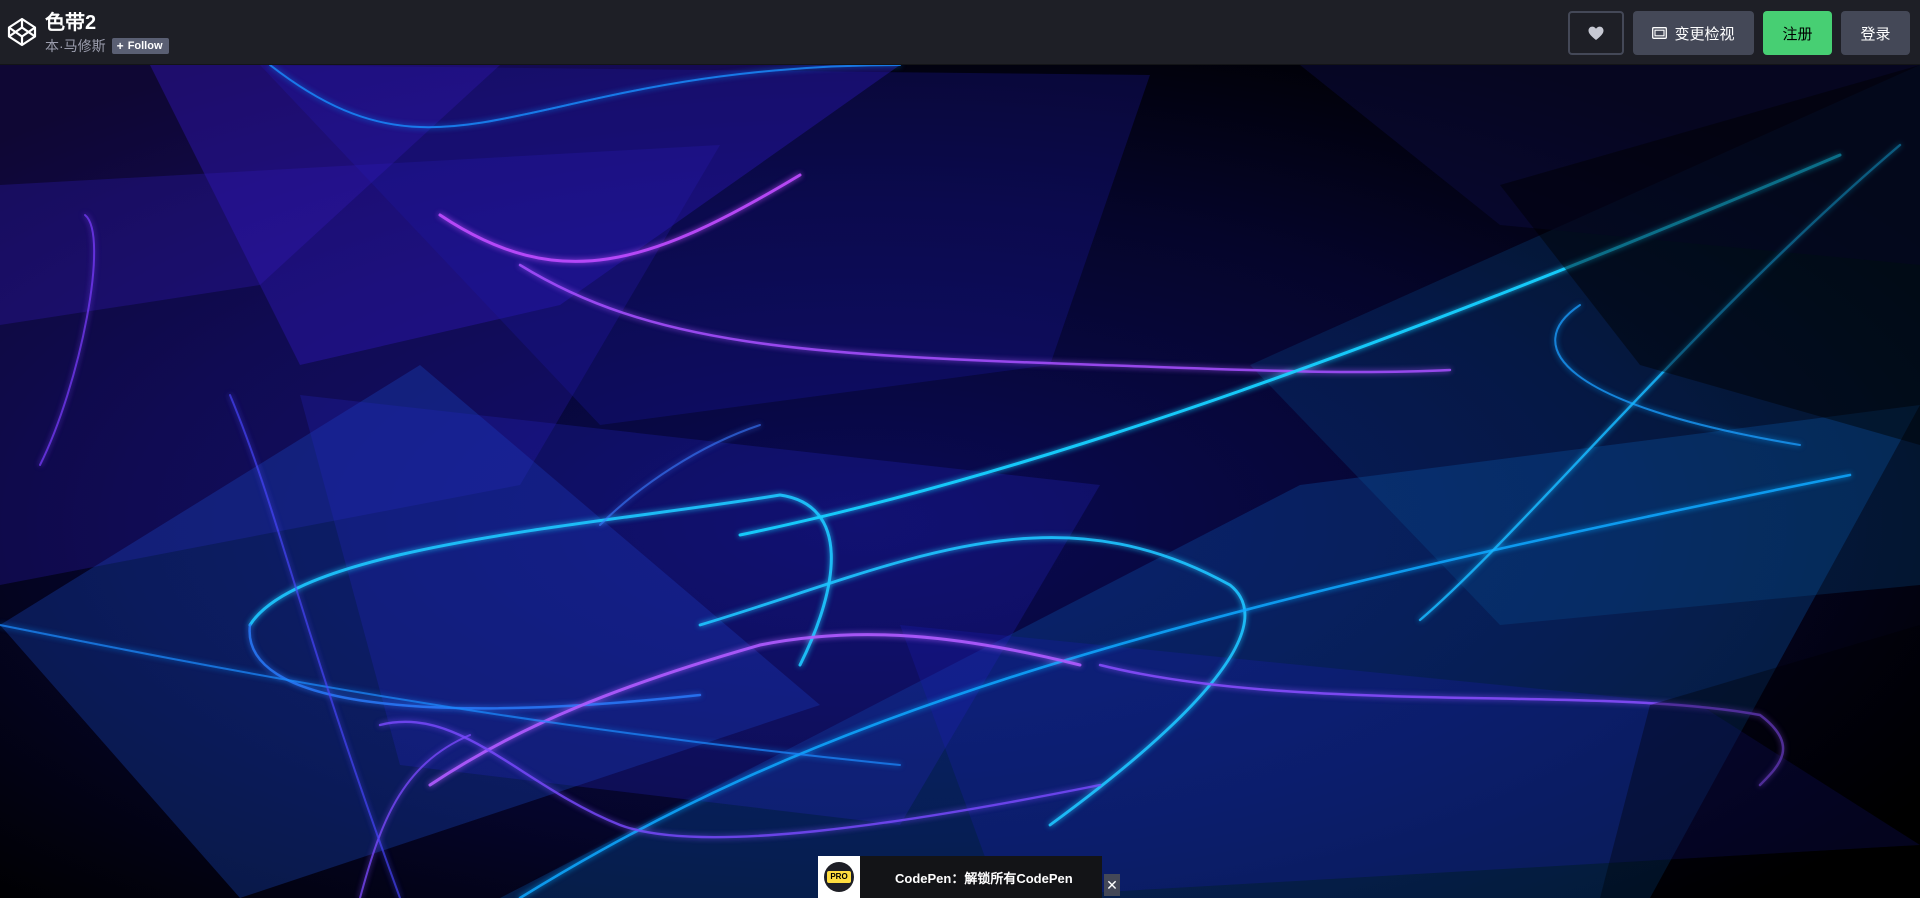 This screenshot has height=898, width=1920. What do you see at coordinates (145, 46) in the screenshot?
I see `follow-label: Follow` at bounding box center [145, 46].